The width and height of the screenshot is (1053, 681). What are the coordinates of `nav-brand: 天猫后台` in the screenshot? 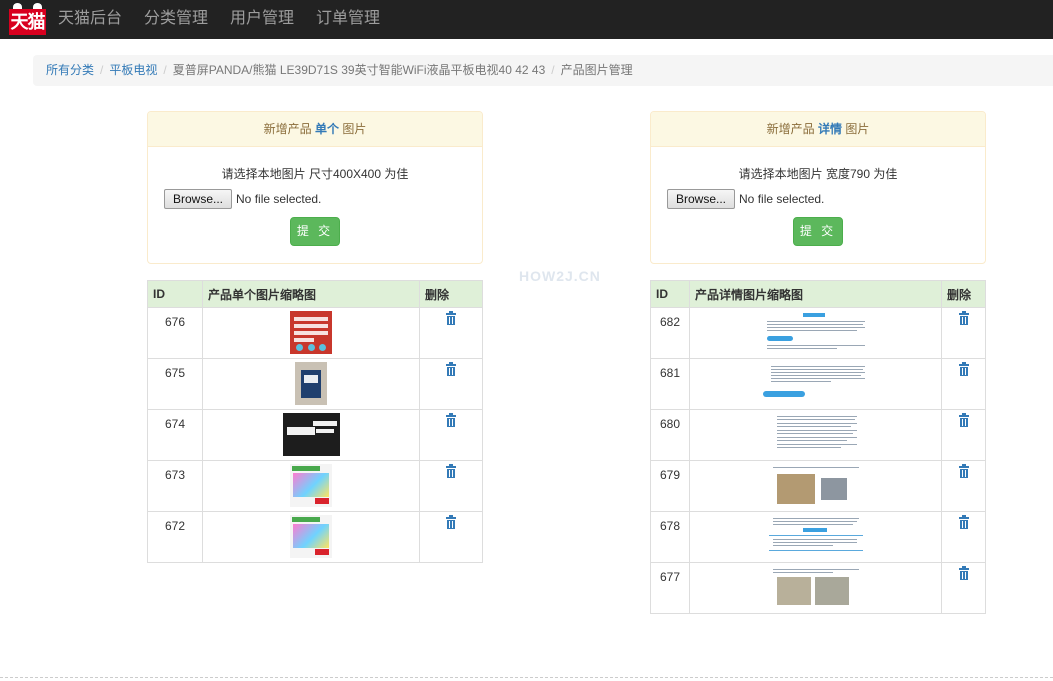 It's located at (90, 19).